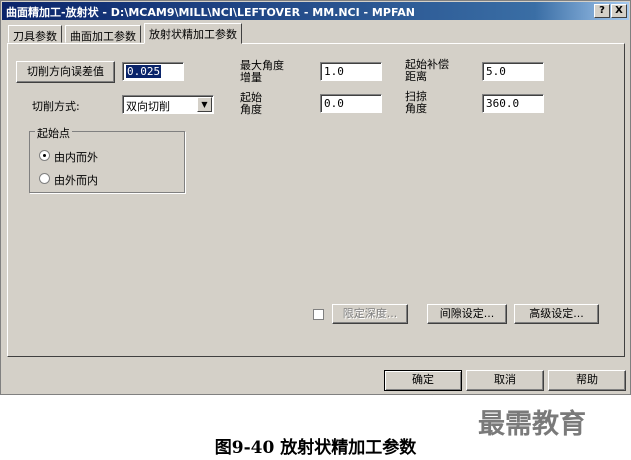  I want to click on help-icon: ?, so click(602, 11).